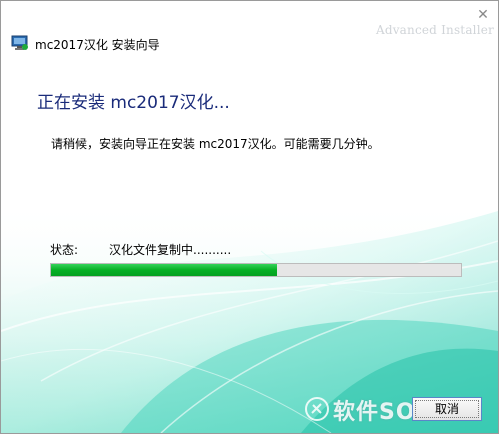 Image resolution: width=499 pixels, height=434 pixels. Describe the element at coordinates (215, 144) in the screenshot. I see `description-text: 请稍候，安装向导正在安装 mc2017汉化。可能需要几分钟。` at that location.